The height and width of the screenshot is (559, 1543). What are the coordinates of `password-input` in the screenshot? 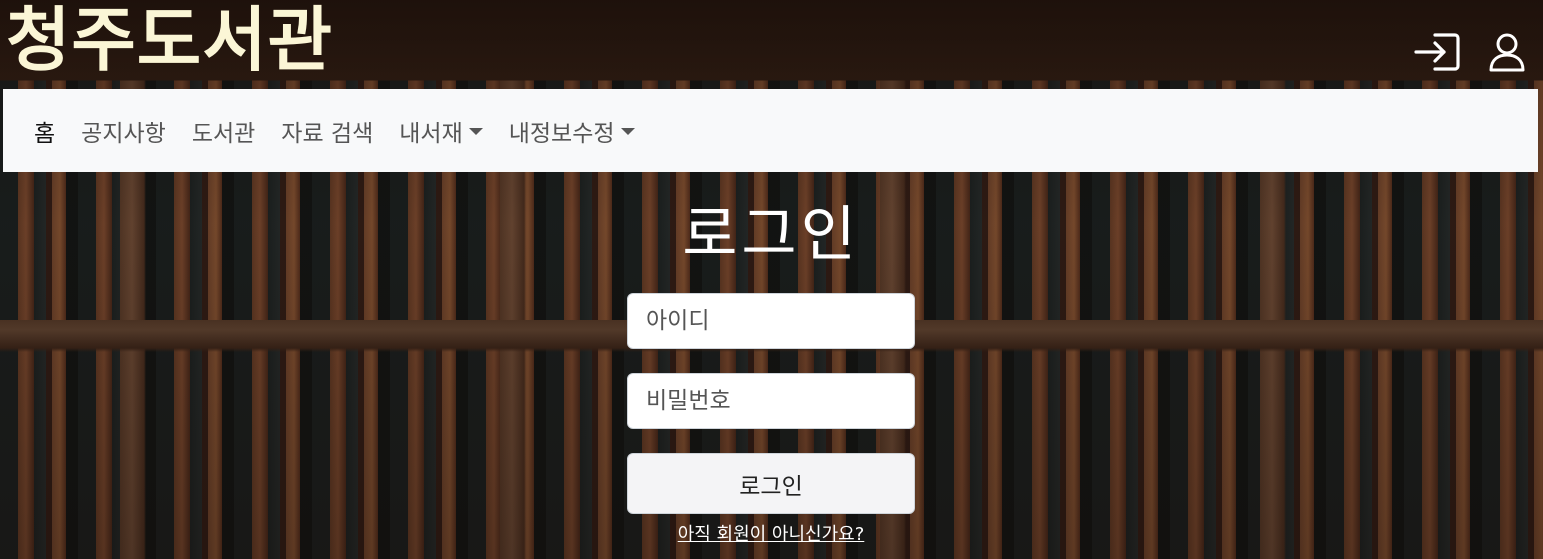 It's located at (771, 401).